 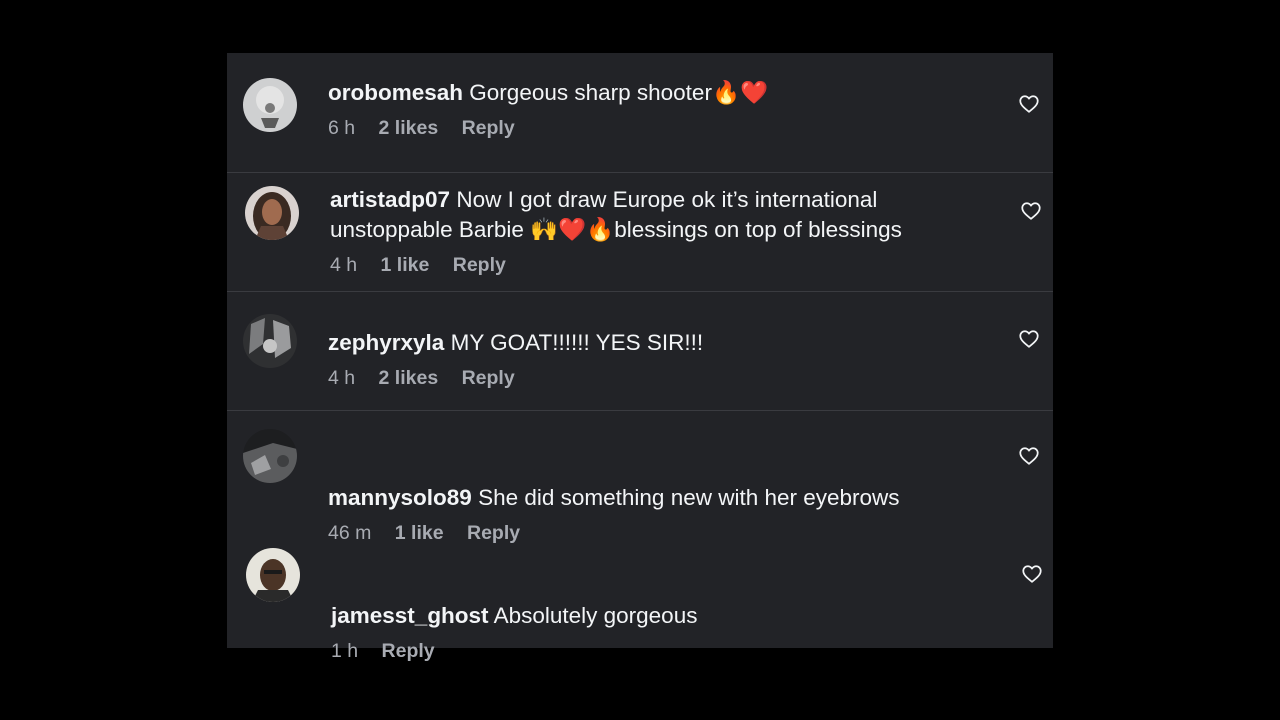 What do you see at coordinates (577, 342) in the screenshot?
I see `comment-text: MY GOAT!!!!!! YES SIR!!!` at bounding box center [577, 342].